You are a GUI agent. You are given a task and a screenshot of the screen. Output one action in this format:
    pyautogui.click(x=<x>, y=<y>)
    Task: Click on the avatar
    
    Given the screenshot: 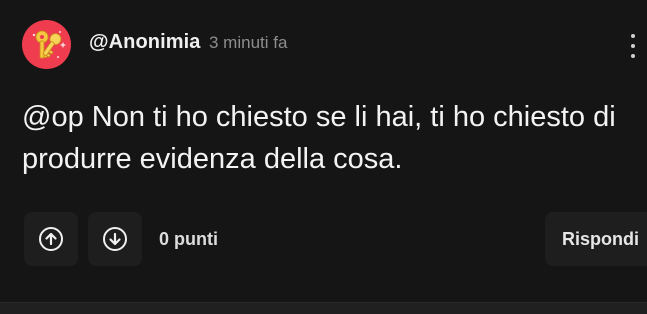 What is the action you would take?
    pyautogui.click(x=46, y=44)
    